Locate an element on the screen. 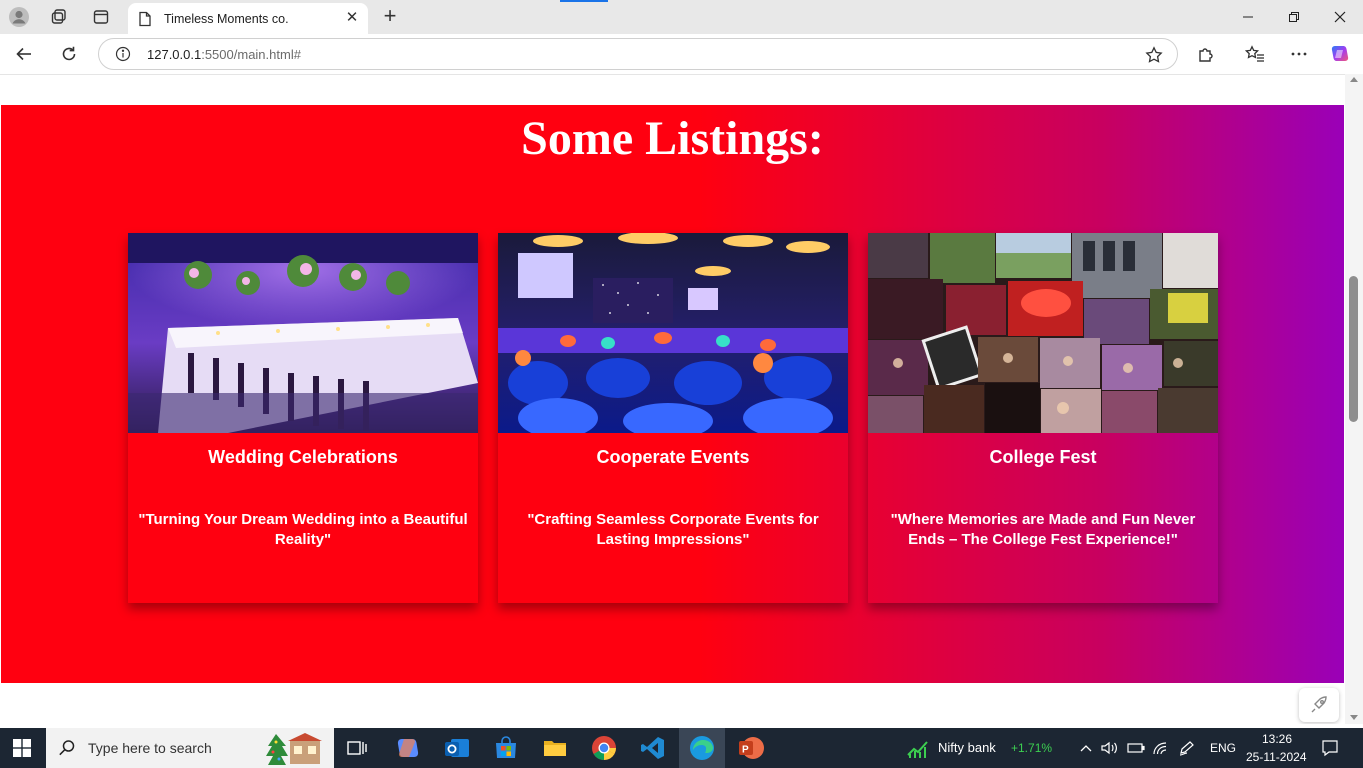 The width and height of the screenshot is (1363, 768). url-host: 127.0.0.1 is located at coordinates (174, 54).